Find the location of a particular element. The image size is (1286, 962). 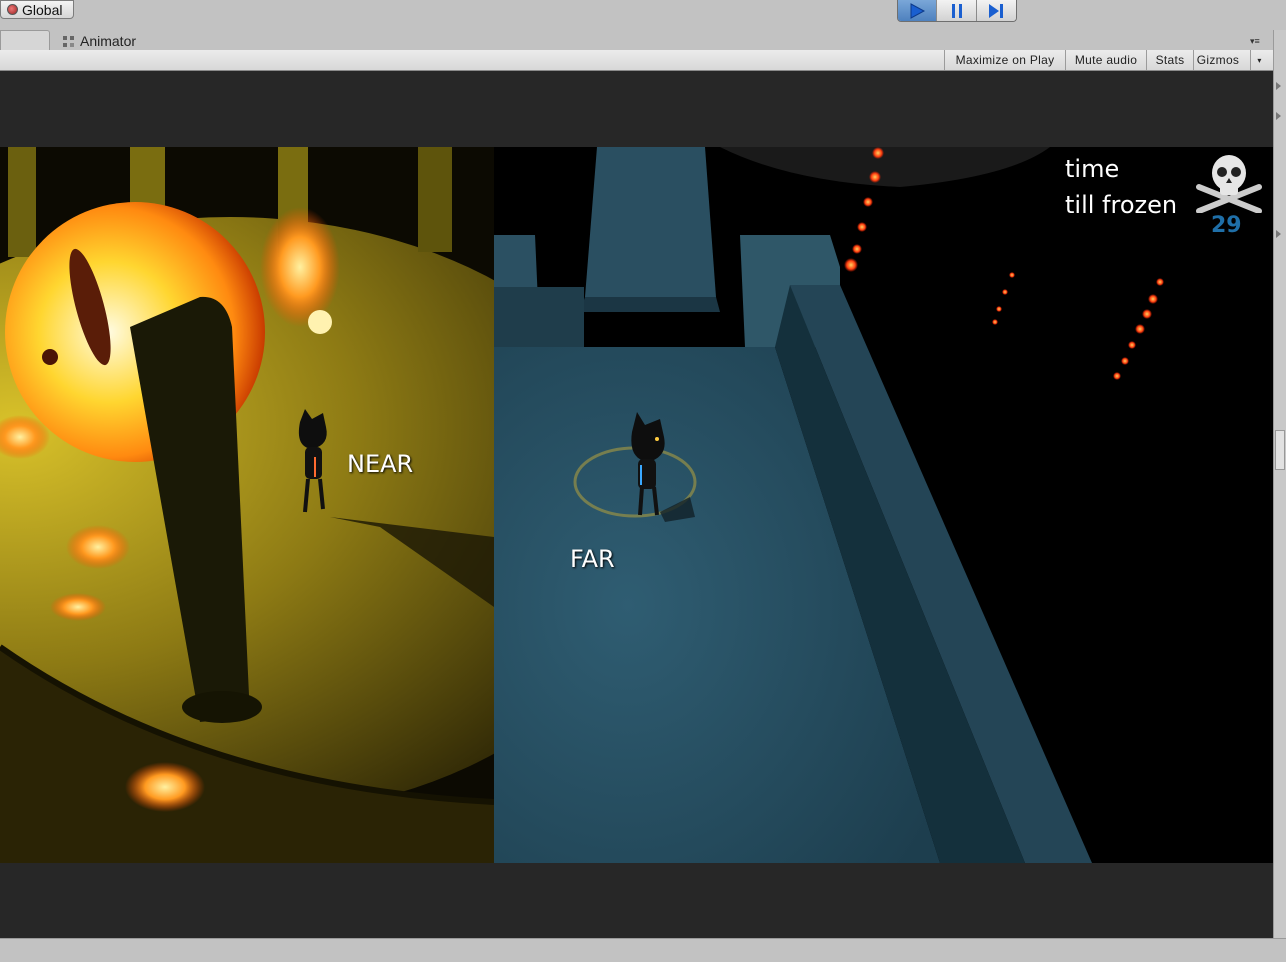

play-button is located at coordinates (918, 10).